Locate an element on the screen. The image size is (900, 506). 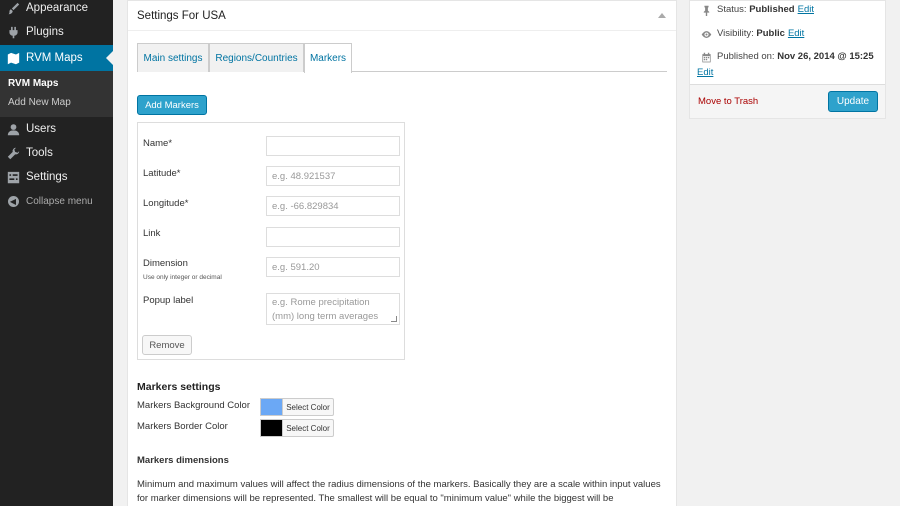
markers-border-color-label: Markers Border Color is located at coordinates (182, 426).